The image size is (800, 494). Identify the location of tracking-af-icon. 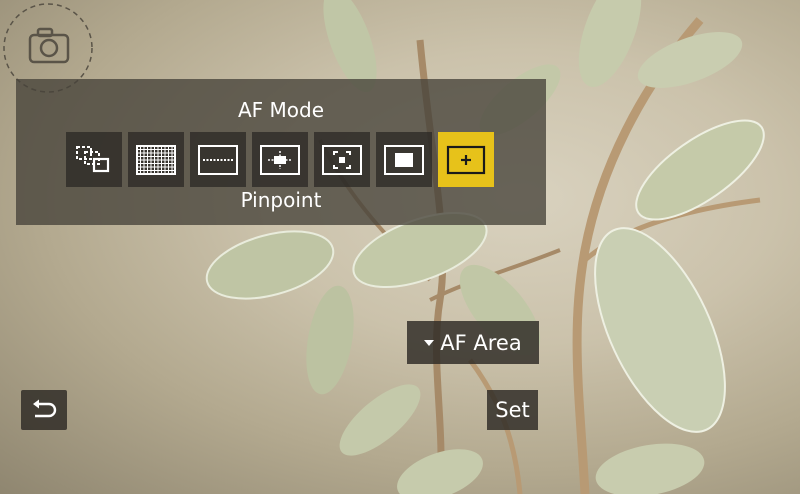
(93, 158).